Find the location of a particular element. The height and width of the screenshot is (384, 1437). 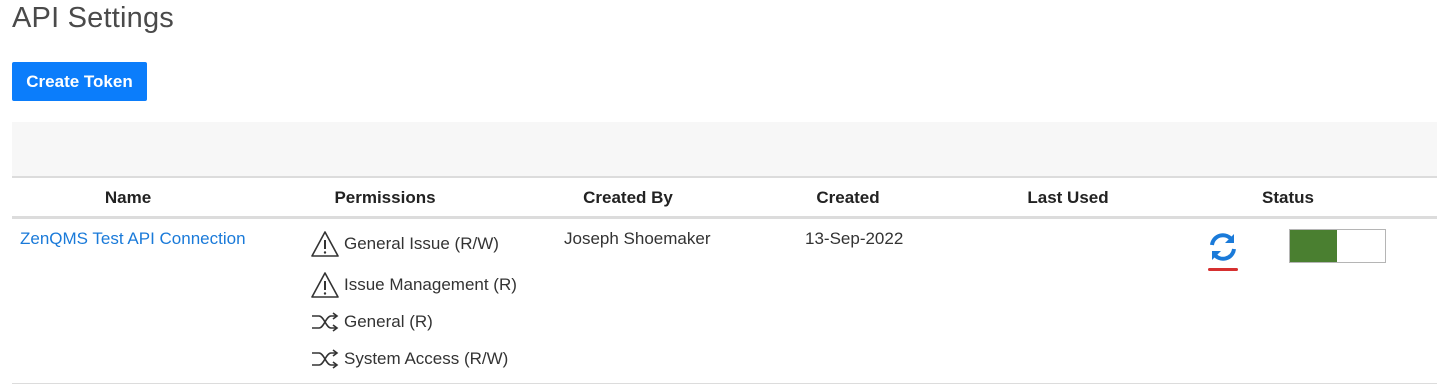

permission-item: General (R) is located at coordinates (371, 322).